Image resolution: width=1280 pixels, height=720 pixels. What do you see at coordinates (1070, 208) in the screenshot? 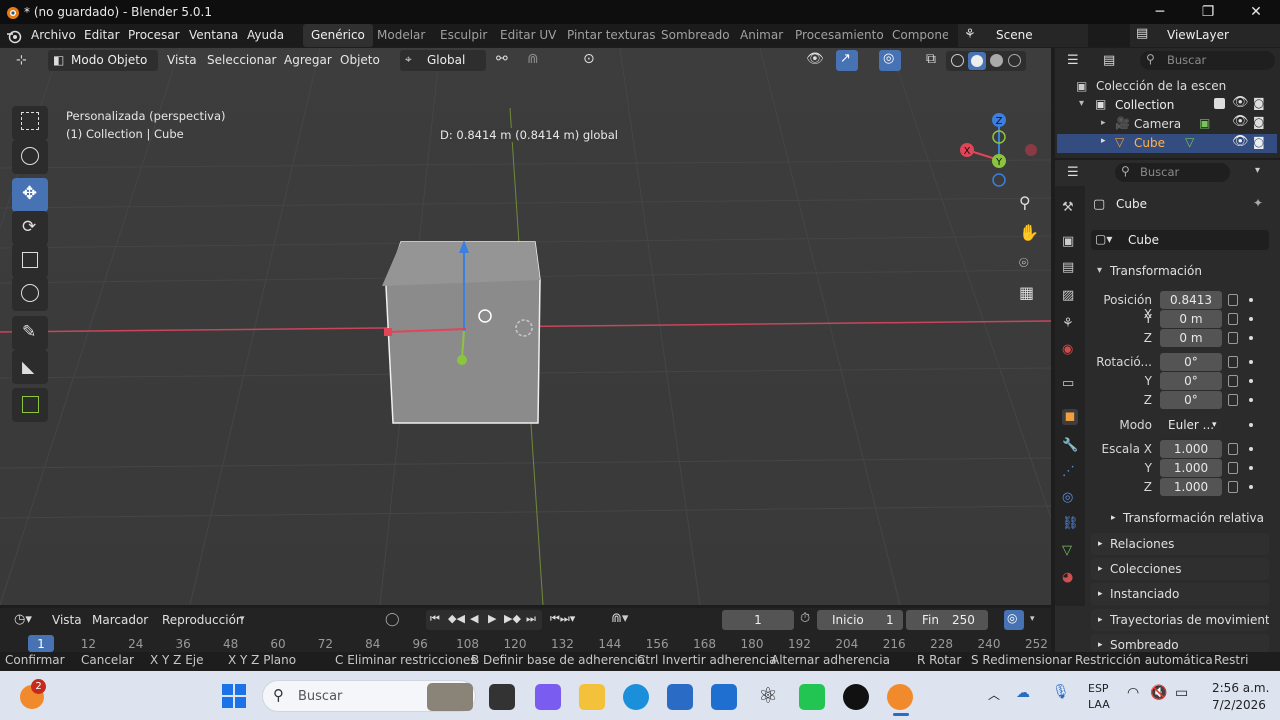
I see `tool-tab-icon: ⚒` at bounding box center [1070, 208].